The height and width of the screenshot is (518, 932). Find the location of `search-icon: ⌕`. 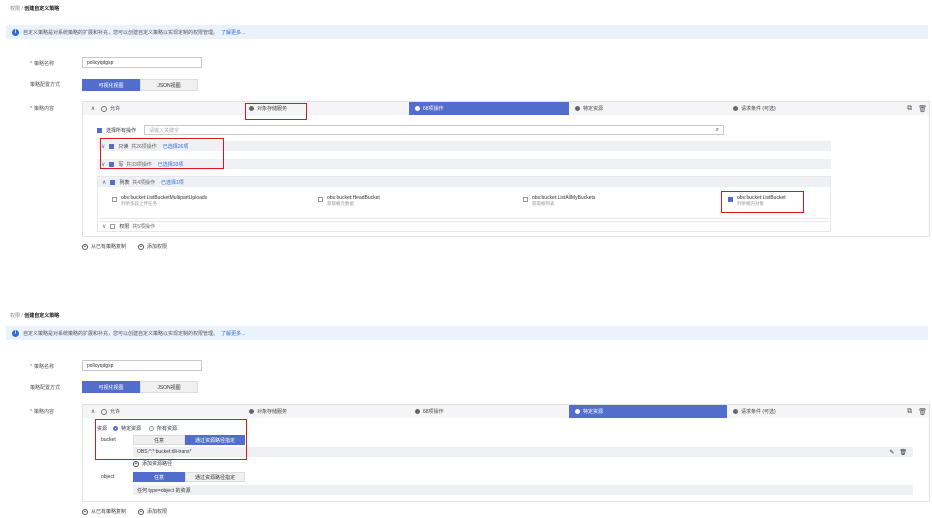

search-icon: ⌕ is located at coordinates (717, 130).